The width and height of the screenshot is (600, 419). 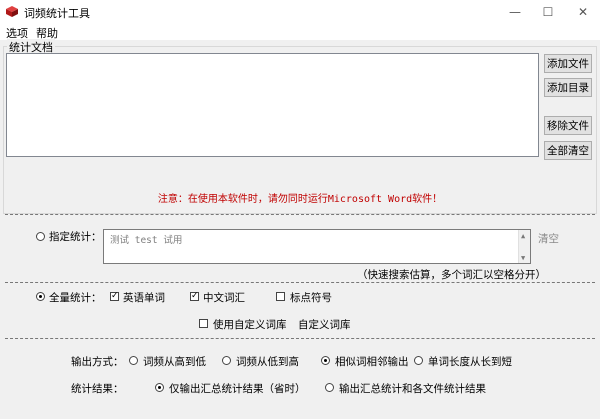 What do you see at coordinates (203, 323) in the screenshot?
I see `custom-lexicon-checkbox` at bounding box center [203, 323].